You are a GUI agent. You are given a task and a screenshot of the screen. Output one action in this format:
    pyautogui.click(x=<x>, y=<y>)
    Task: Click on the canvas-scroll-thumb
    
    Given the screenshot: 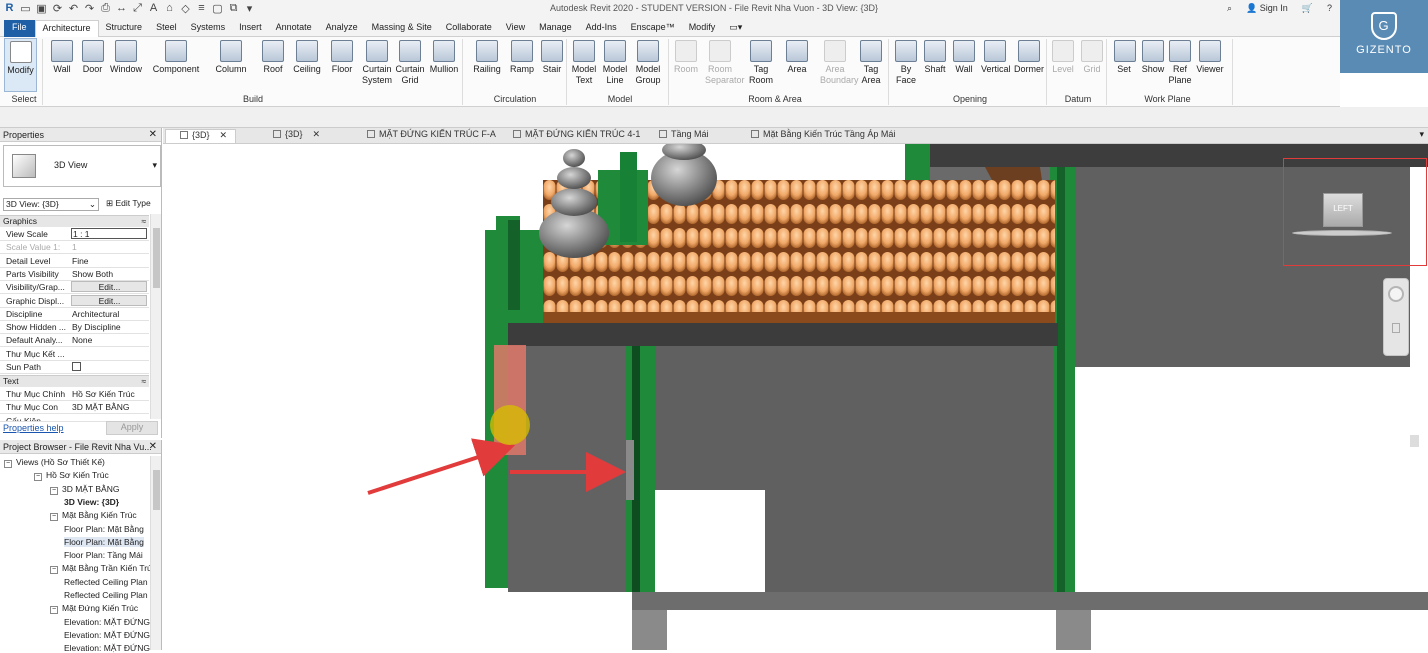 What is the action you would take?
    pyautogui.click(x=1414, y=441)
    